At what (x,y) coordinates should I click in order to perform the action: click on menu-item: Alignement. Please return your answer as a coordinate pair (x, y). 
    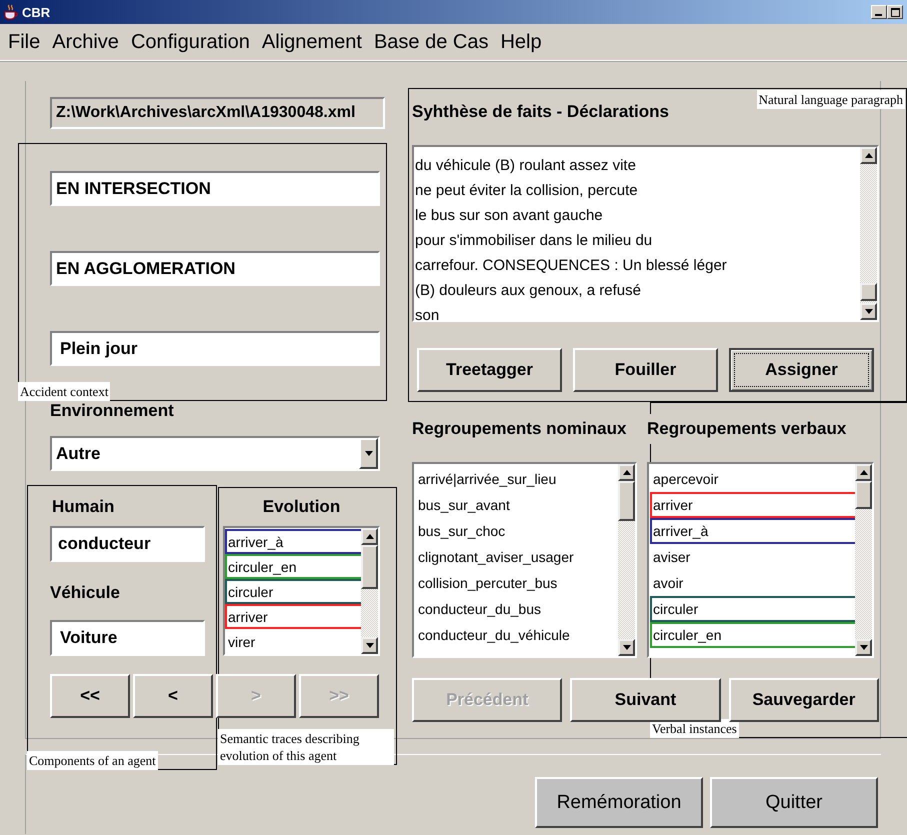
    Looking at the image, I should click on (312, 42).